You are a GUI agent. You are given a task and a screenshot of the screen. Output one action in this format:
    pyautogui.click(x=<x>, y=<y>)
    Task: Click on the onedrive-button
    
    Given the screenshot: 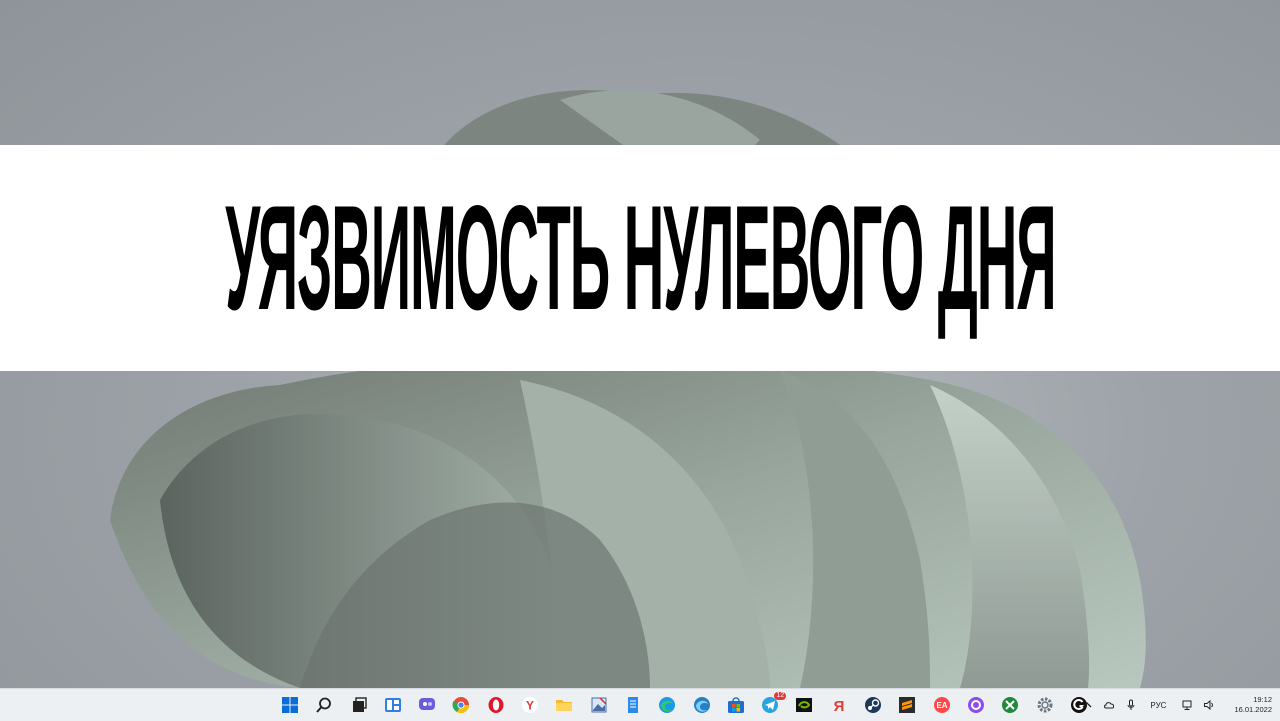 What is the action you would take?
    pyautogui.click(x=1109, y=705)
    